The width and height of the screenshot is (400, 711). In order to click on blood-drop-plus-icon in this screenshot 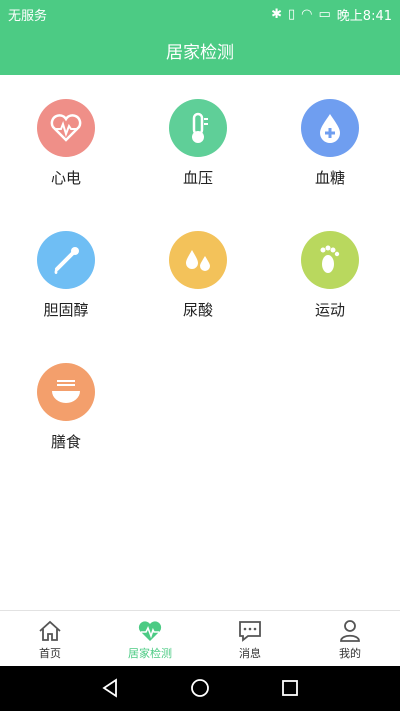, I will do `click(330, 128)`.